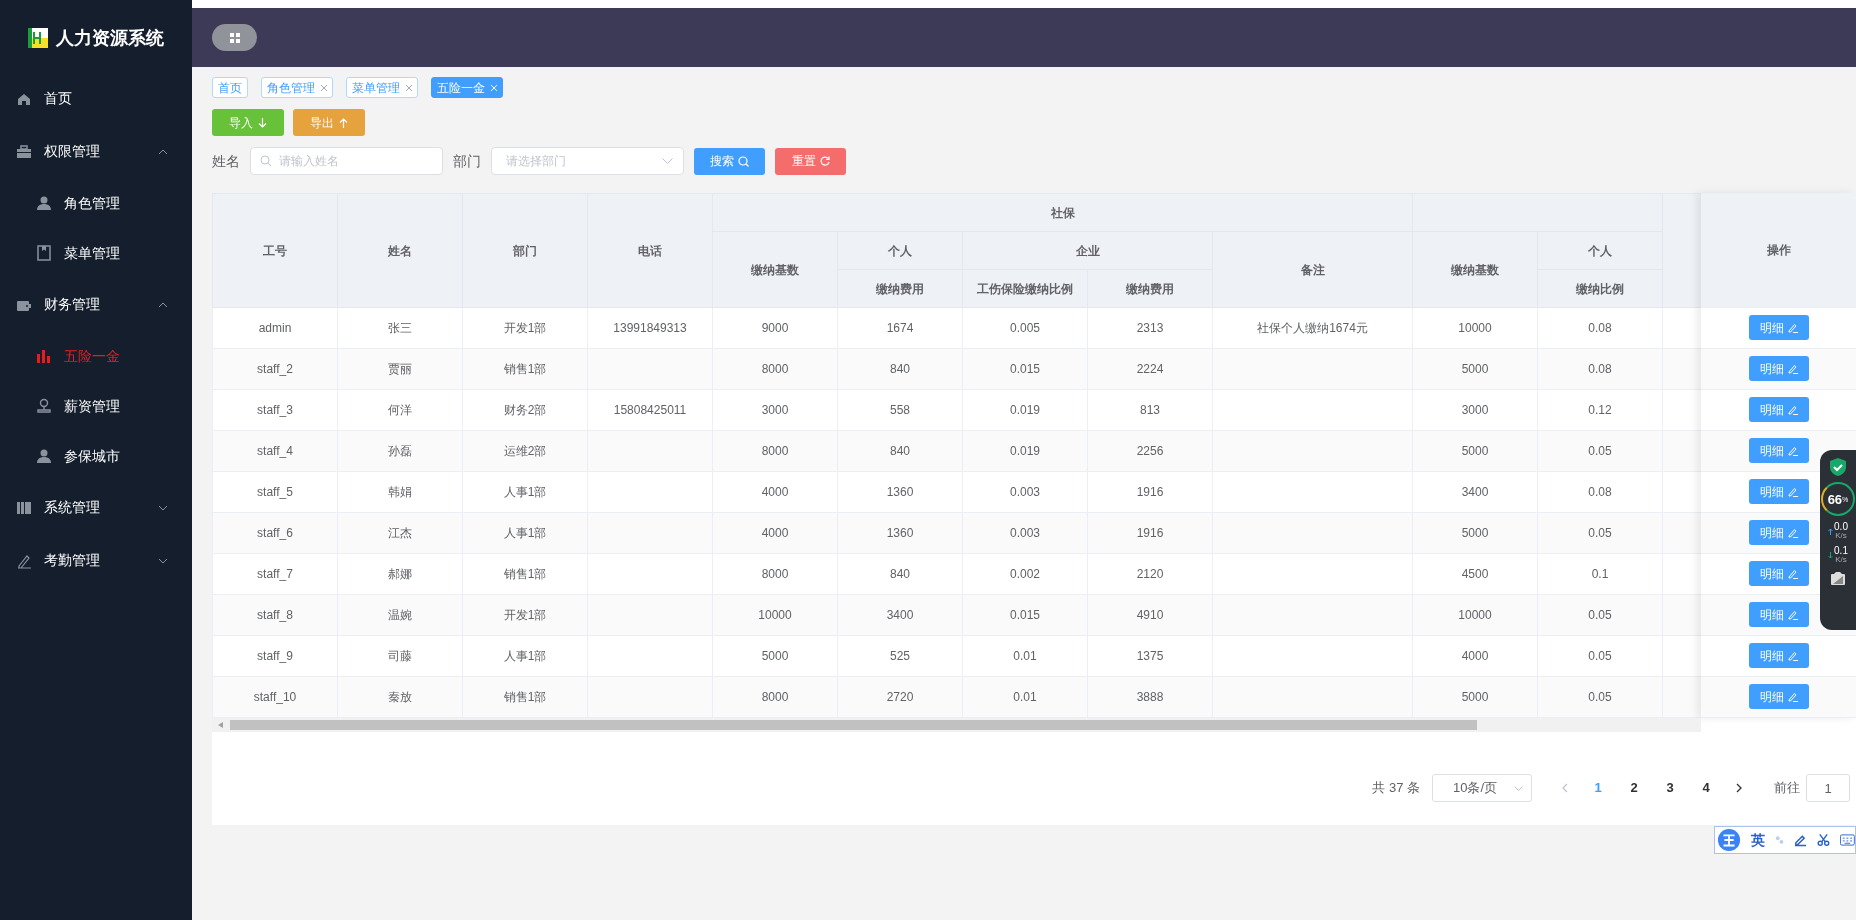 This screenshot has width=1856, height=920. Describe the element at coordinates (400, 533) in the screenshot. I see `table-cell: 江杰` at that location.